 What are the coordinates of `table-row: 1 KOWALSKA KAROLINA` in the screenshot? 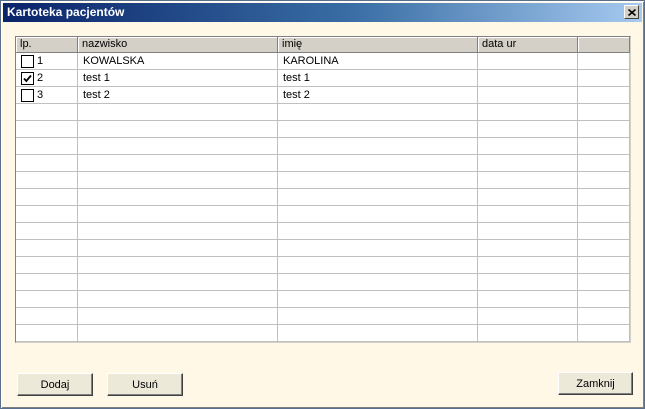 It's located at (323, 61).